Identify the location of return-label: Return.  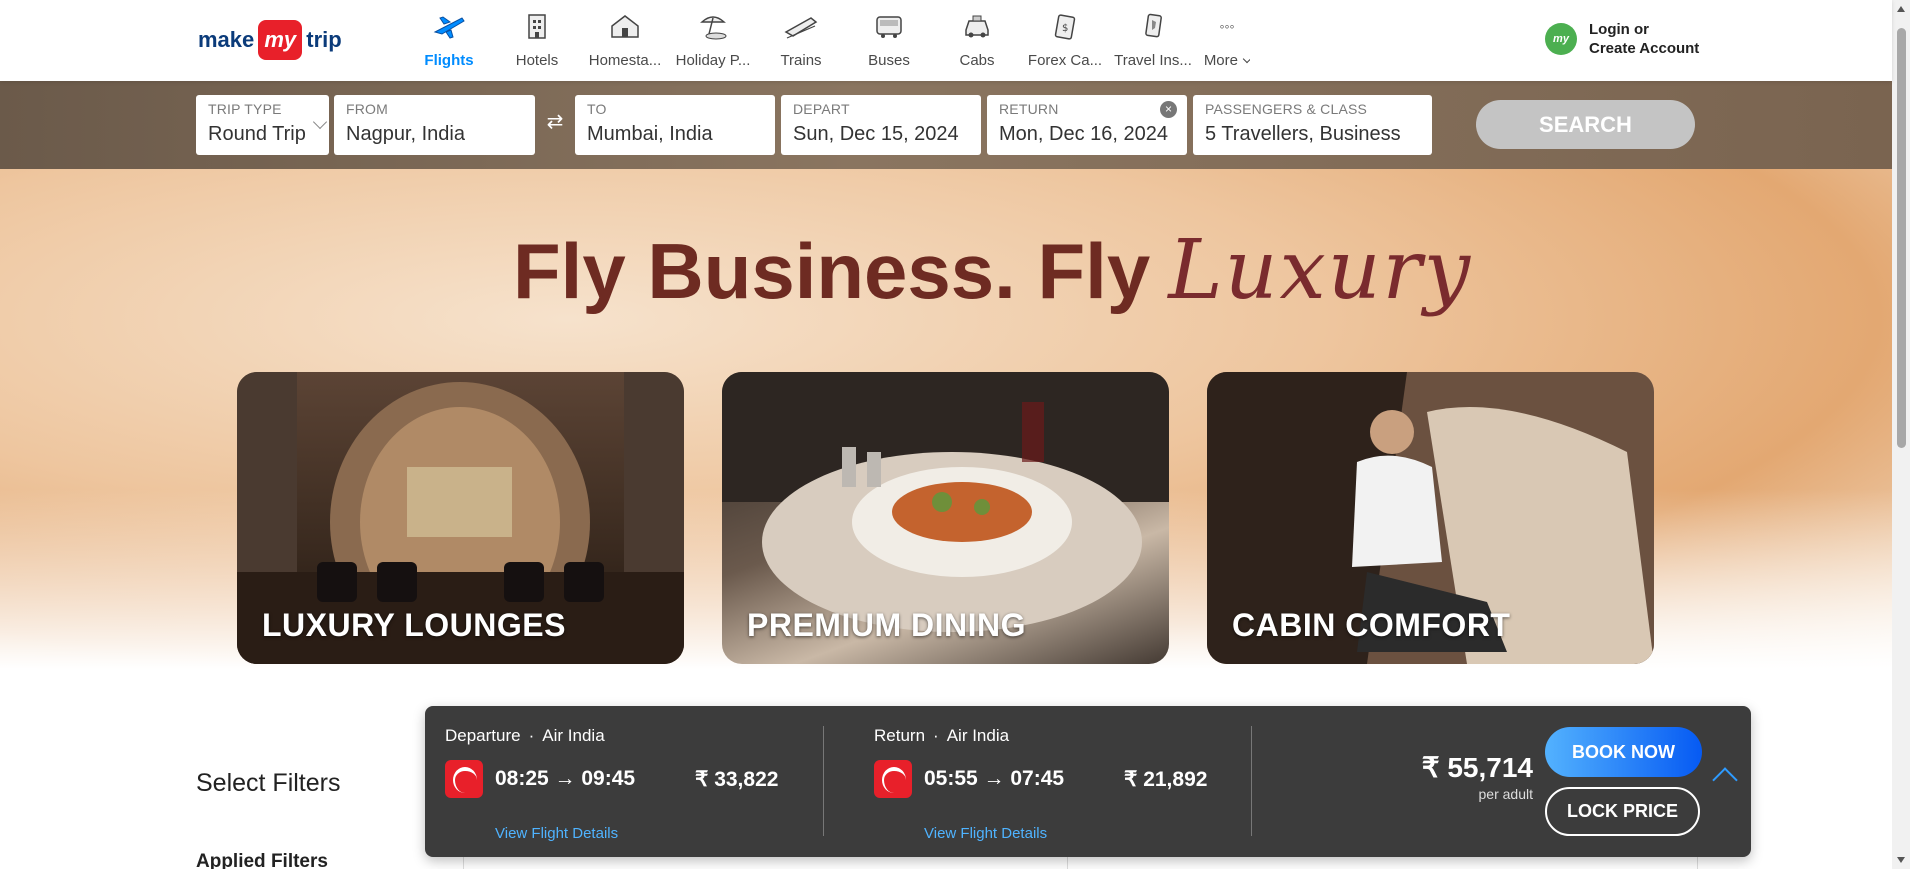
(900, 735).